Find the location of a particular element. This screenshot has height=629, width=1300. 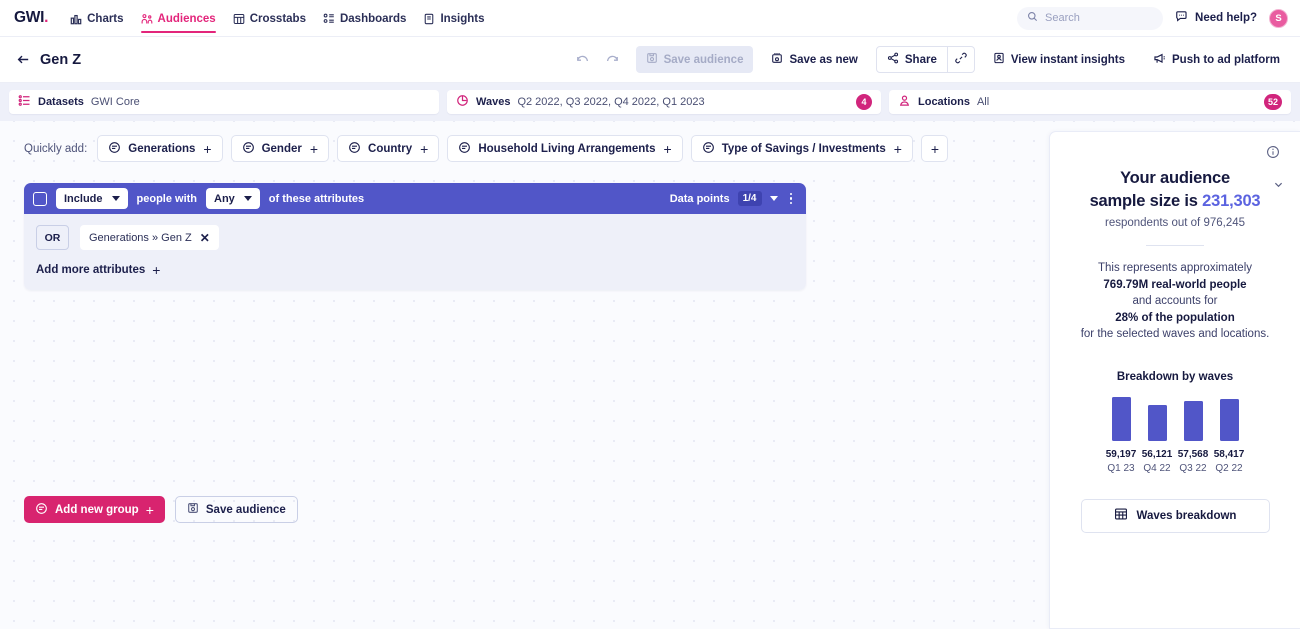

bar-value-label: 58,417 is located at coordinates (1229, 454).